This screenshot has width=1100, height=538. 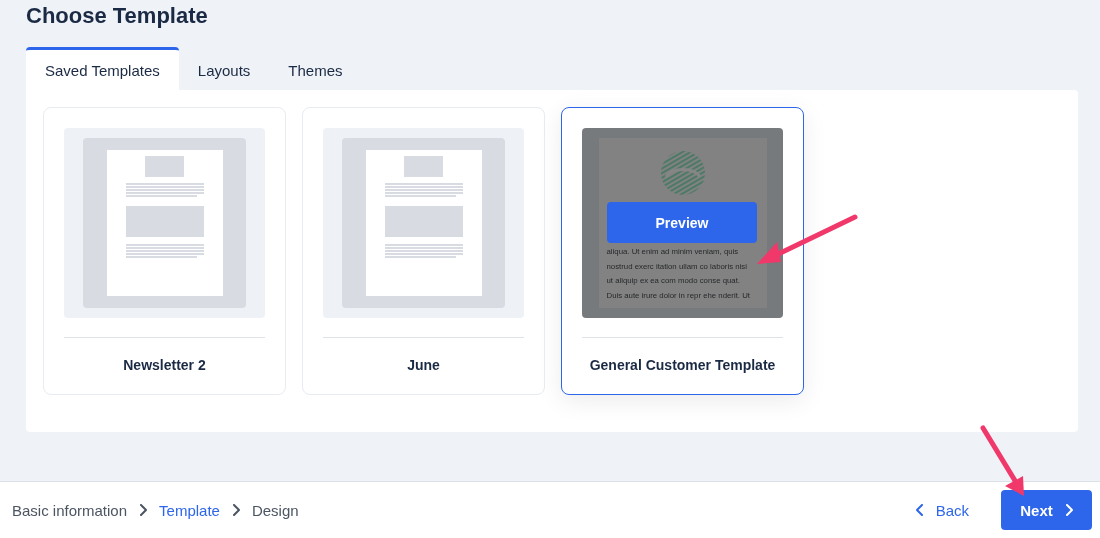 I want to click on annotation-arrow, so click(x=1002, y=460).